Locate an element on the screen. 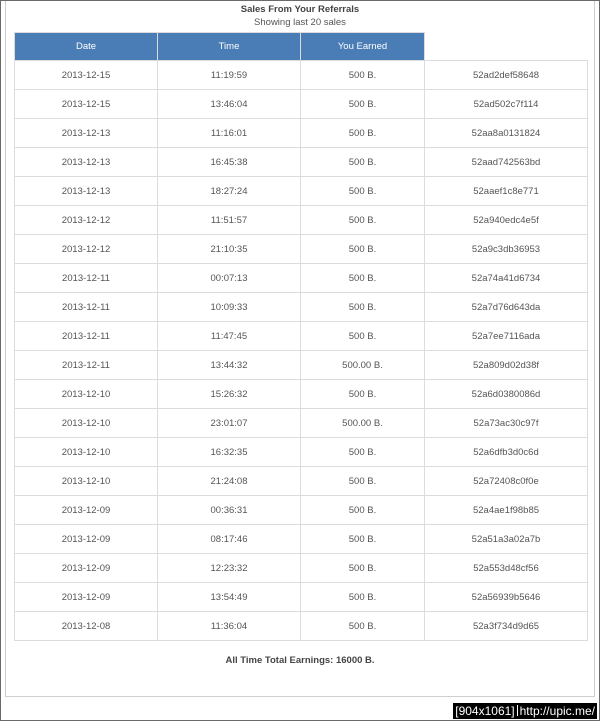 This screenshot has height=721, width=600. time-cell: 00:36:31 is located at coordinates (229, 510).